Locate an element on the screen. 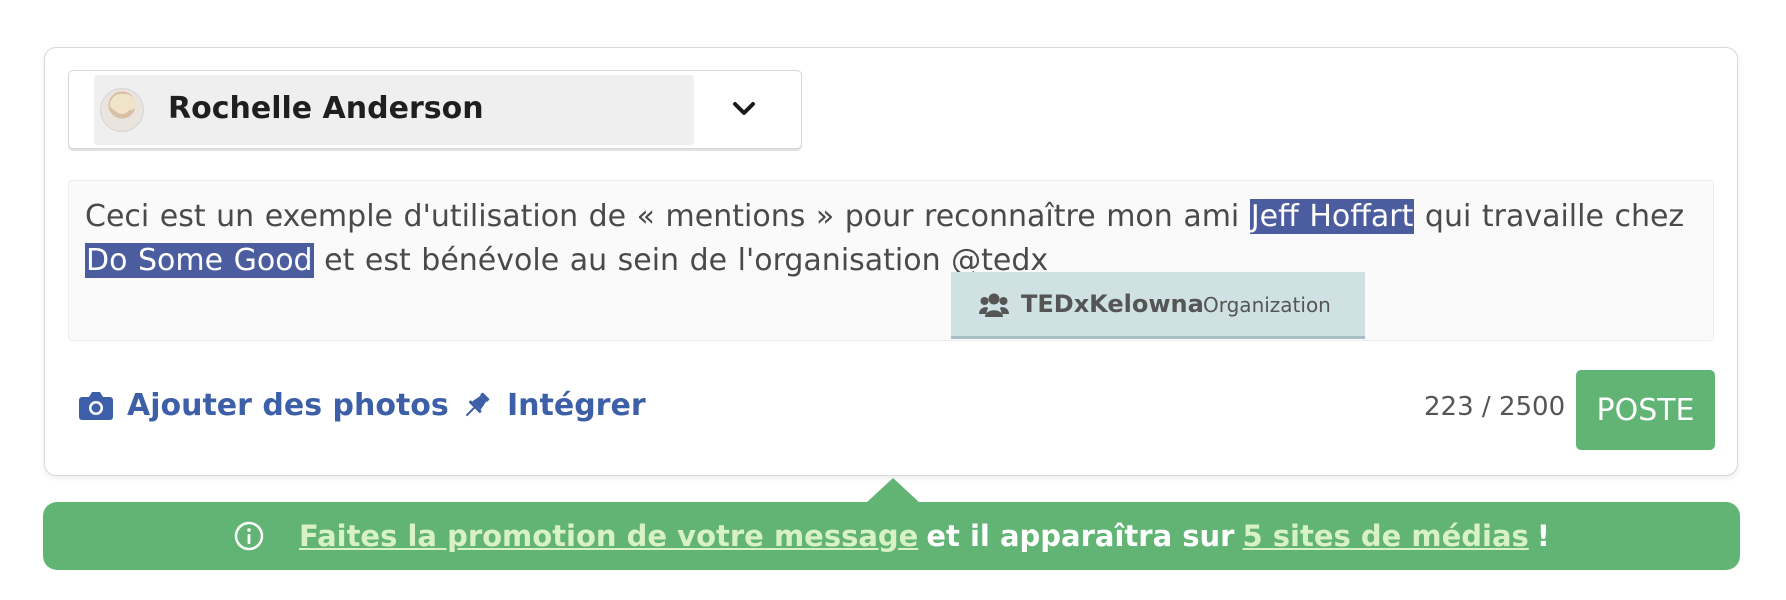 This screenshot has height=600, width=1786. mention-suggestion-item: TEDxKelowna Organization is located at coordinates (1158, 305).